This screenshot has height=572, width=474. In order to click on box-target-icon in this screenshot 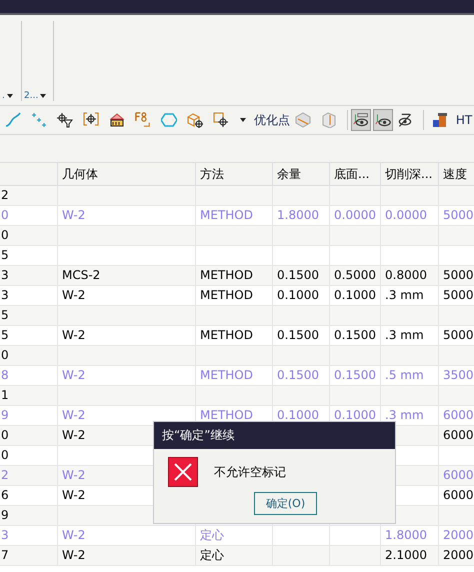, I will do `click(195, 120)`.